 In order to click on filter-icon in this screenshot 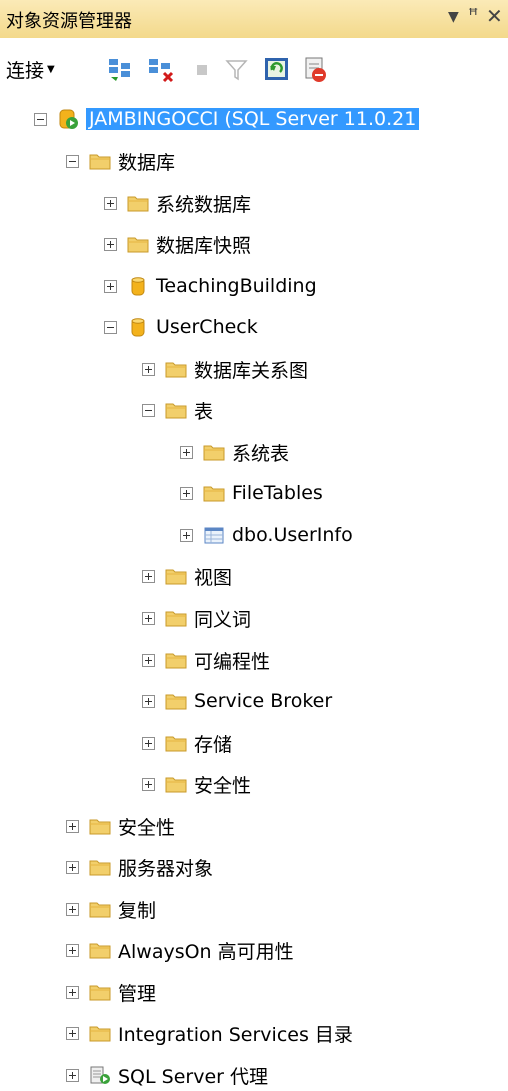, I will do `click(236, 70)`.